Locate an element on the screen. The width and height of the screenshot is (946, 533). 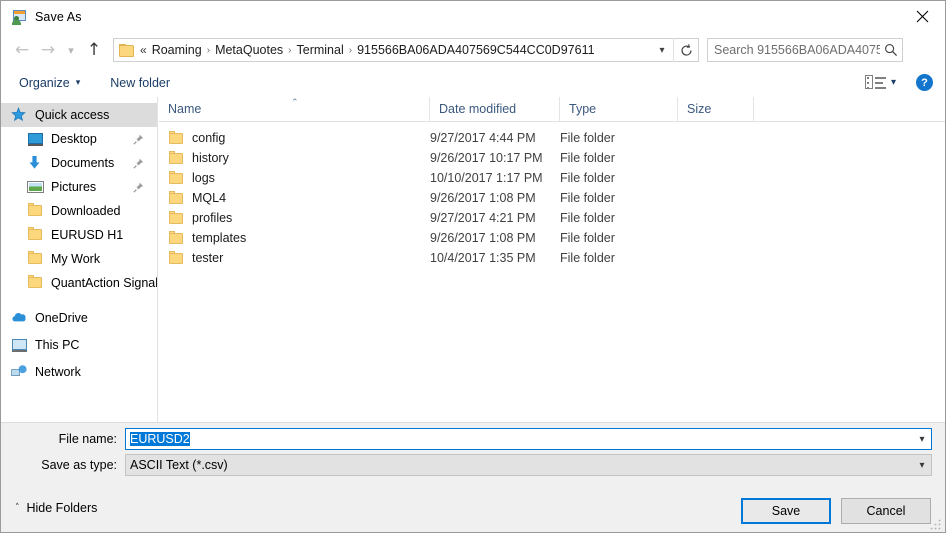
view-options-caret-icon: ▾ is located at coordinates (896, 82).